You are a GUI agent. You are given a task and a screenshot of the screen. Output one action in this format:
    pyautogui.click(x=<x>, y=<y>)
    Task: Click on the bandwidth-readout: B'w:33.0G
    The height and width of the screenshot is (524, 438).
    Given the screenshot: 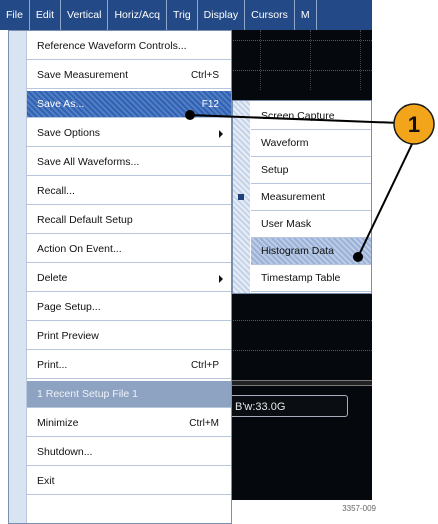 What is the action you would take?
    pyautogui.click(x=288, y=406)
    